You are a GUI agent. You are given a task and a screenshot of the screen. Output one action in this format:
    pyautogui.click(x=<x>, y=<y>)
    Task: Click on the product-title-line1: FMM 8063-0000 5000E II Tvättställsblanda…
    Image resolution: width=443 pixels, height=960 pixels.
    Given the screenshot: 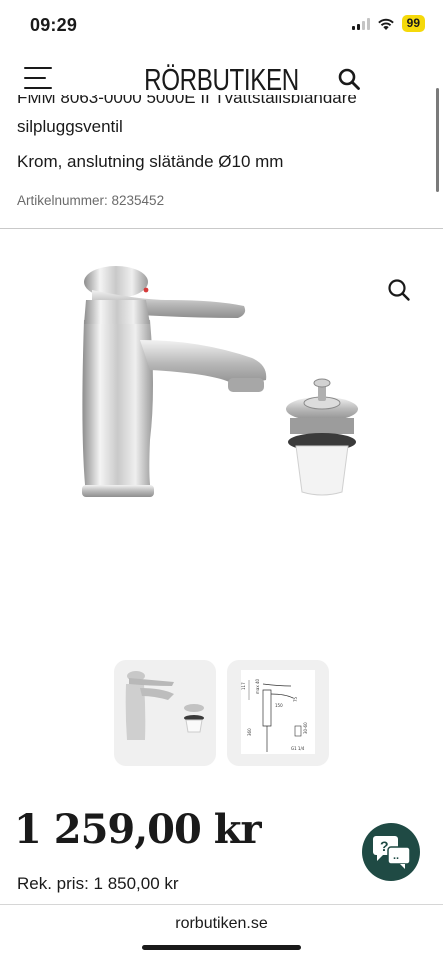 What is the action you would take?
    pyautogui.click(x=187, y=101)
    